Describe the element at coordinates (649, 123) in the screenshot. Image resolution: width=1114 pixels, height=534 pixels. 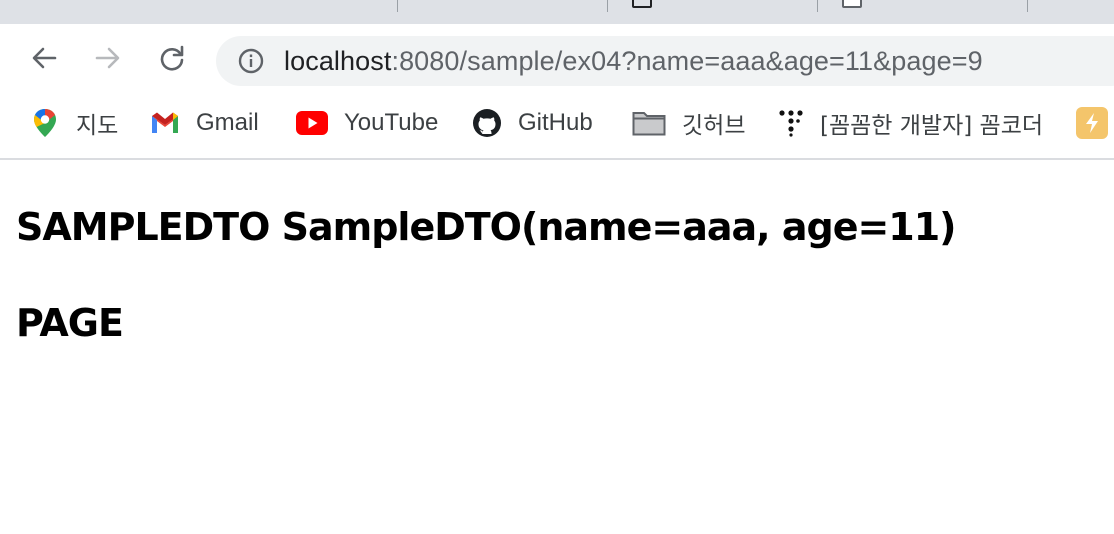
I see `folder-icon` at that location.